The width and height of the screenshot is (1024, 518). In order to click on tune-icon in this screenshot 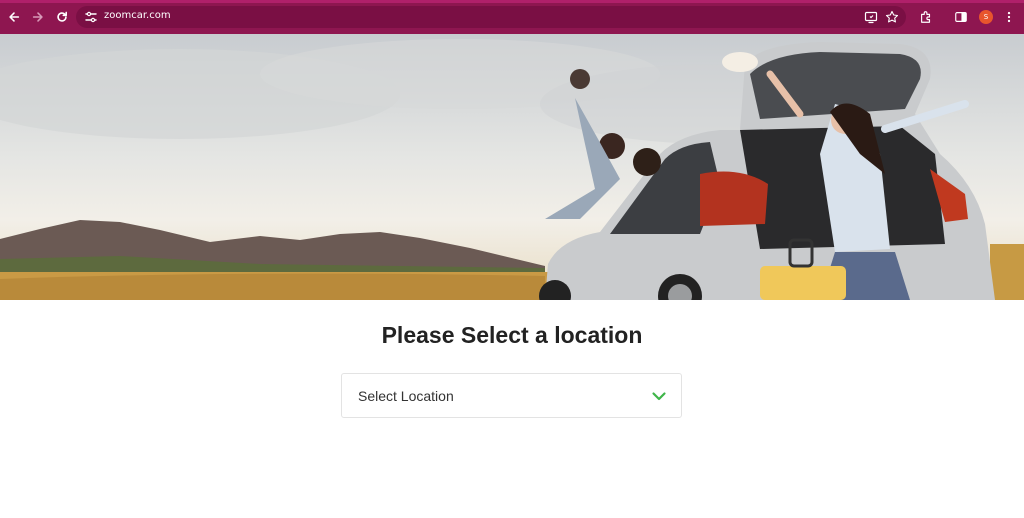, I will do `click(91, 17)`.